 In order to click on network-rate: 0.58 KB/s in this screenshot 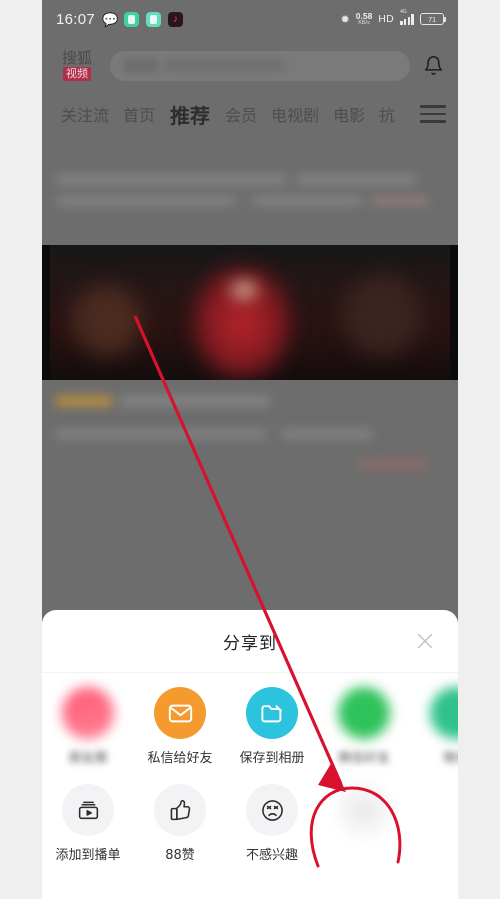, I will do `click(364, 19)`.